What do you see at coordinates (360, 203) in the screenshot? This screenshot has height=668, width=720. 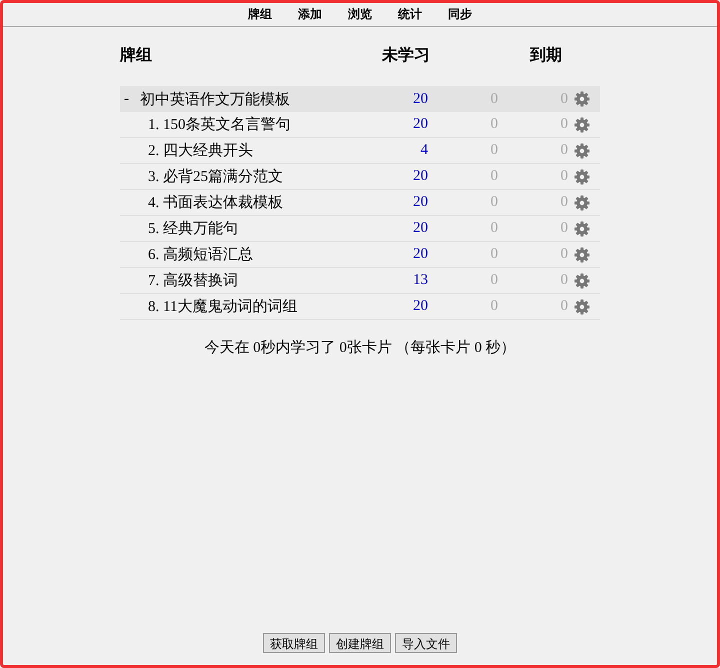 I see `deck-row: 4. 书面表达体裁模板 20 0 0` at bounding box center [360, 203].